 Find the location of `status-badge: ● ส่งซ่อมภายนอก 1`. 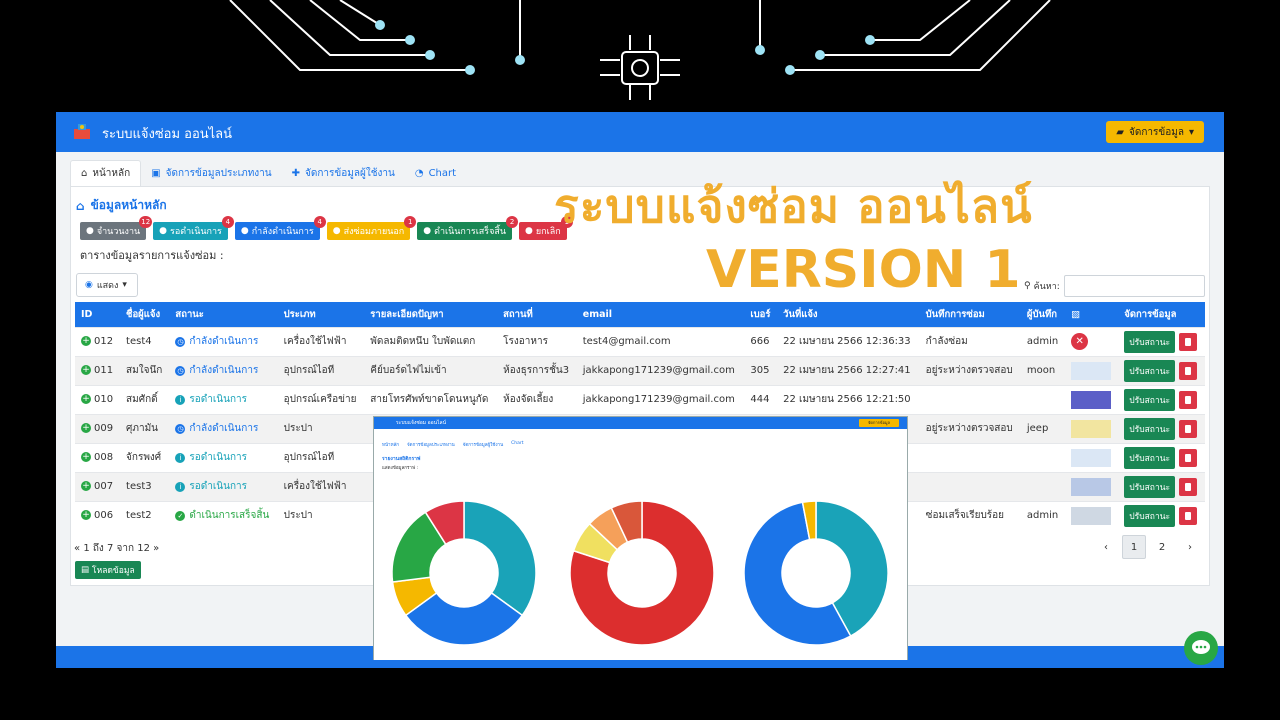

status-badge: ● ส่งซ่อมภายนอก 1 is located at coordinates (371, 228).